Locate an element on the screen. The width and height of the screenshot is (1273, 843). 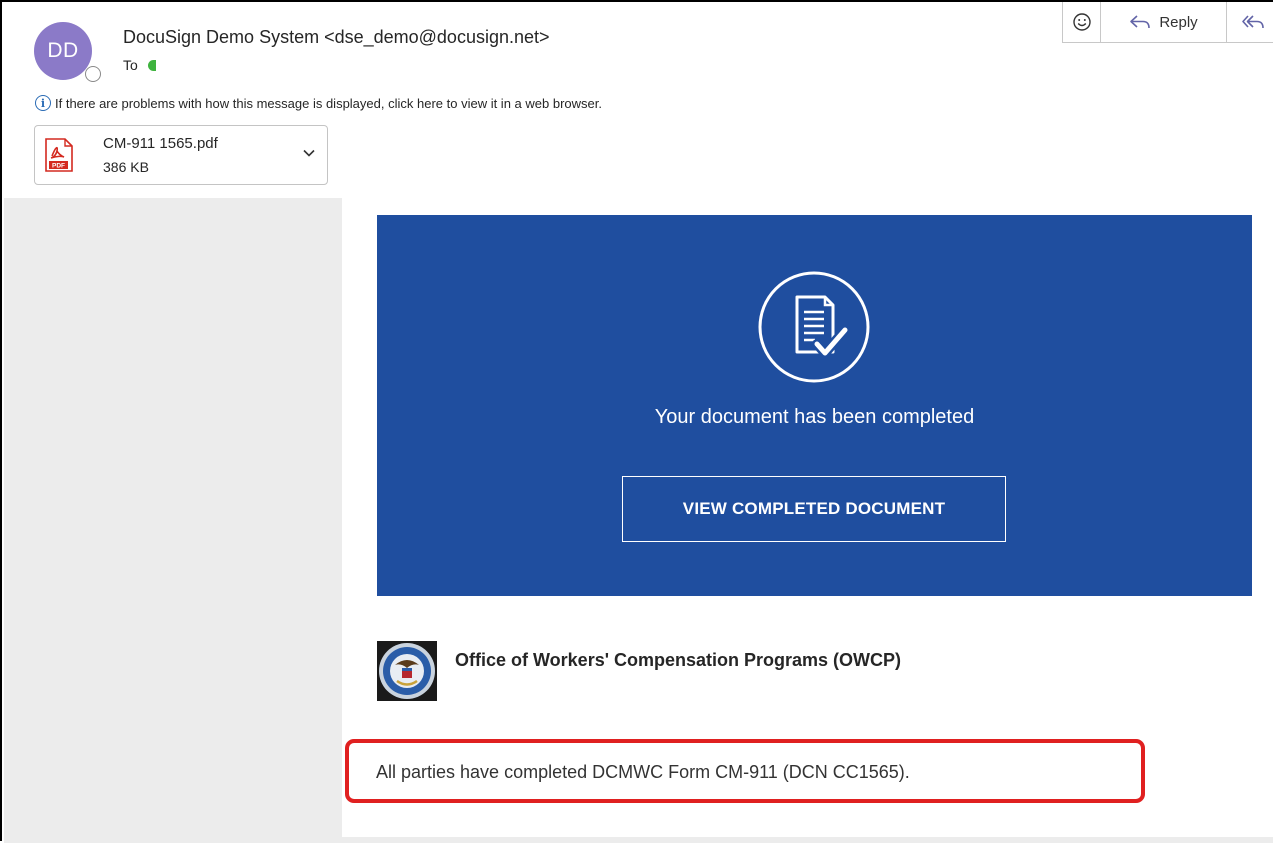
reactions-button is located at coordinates (1082, 22).